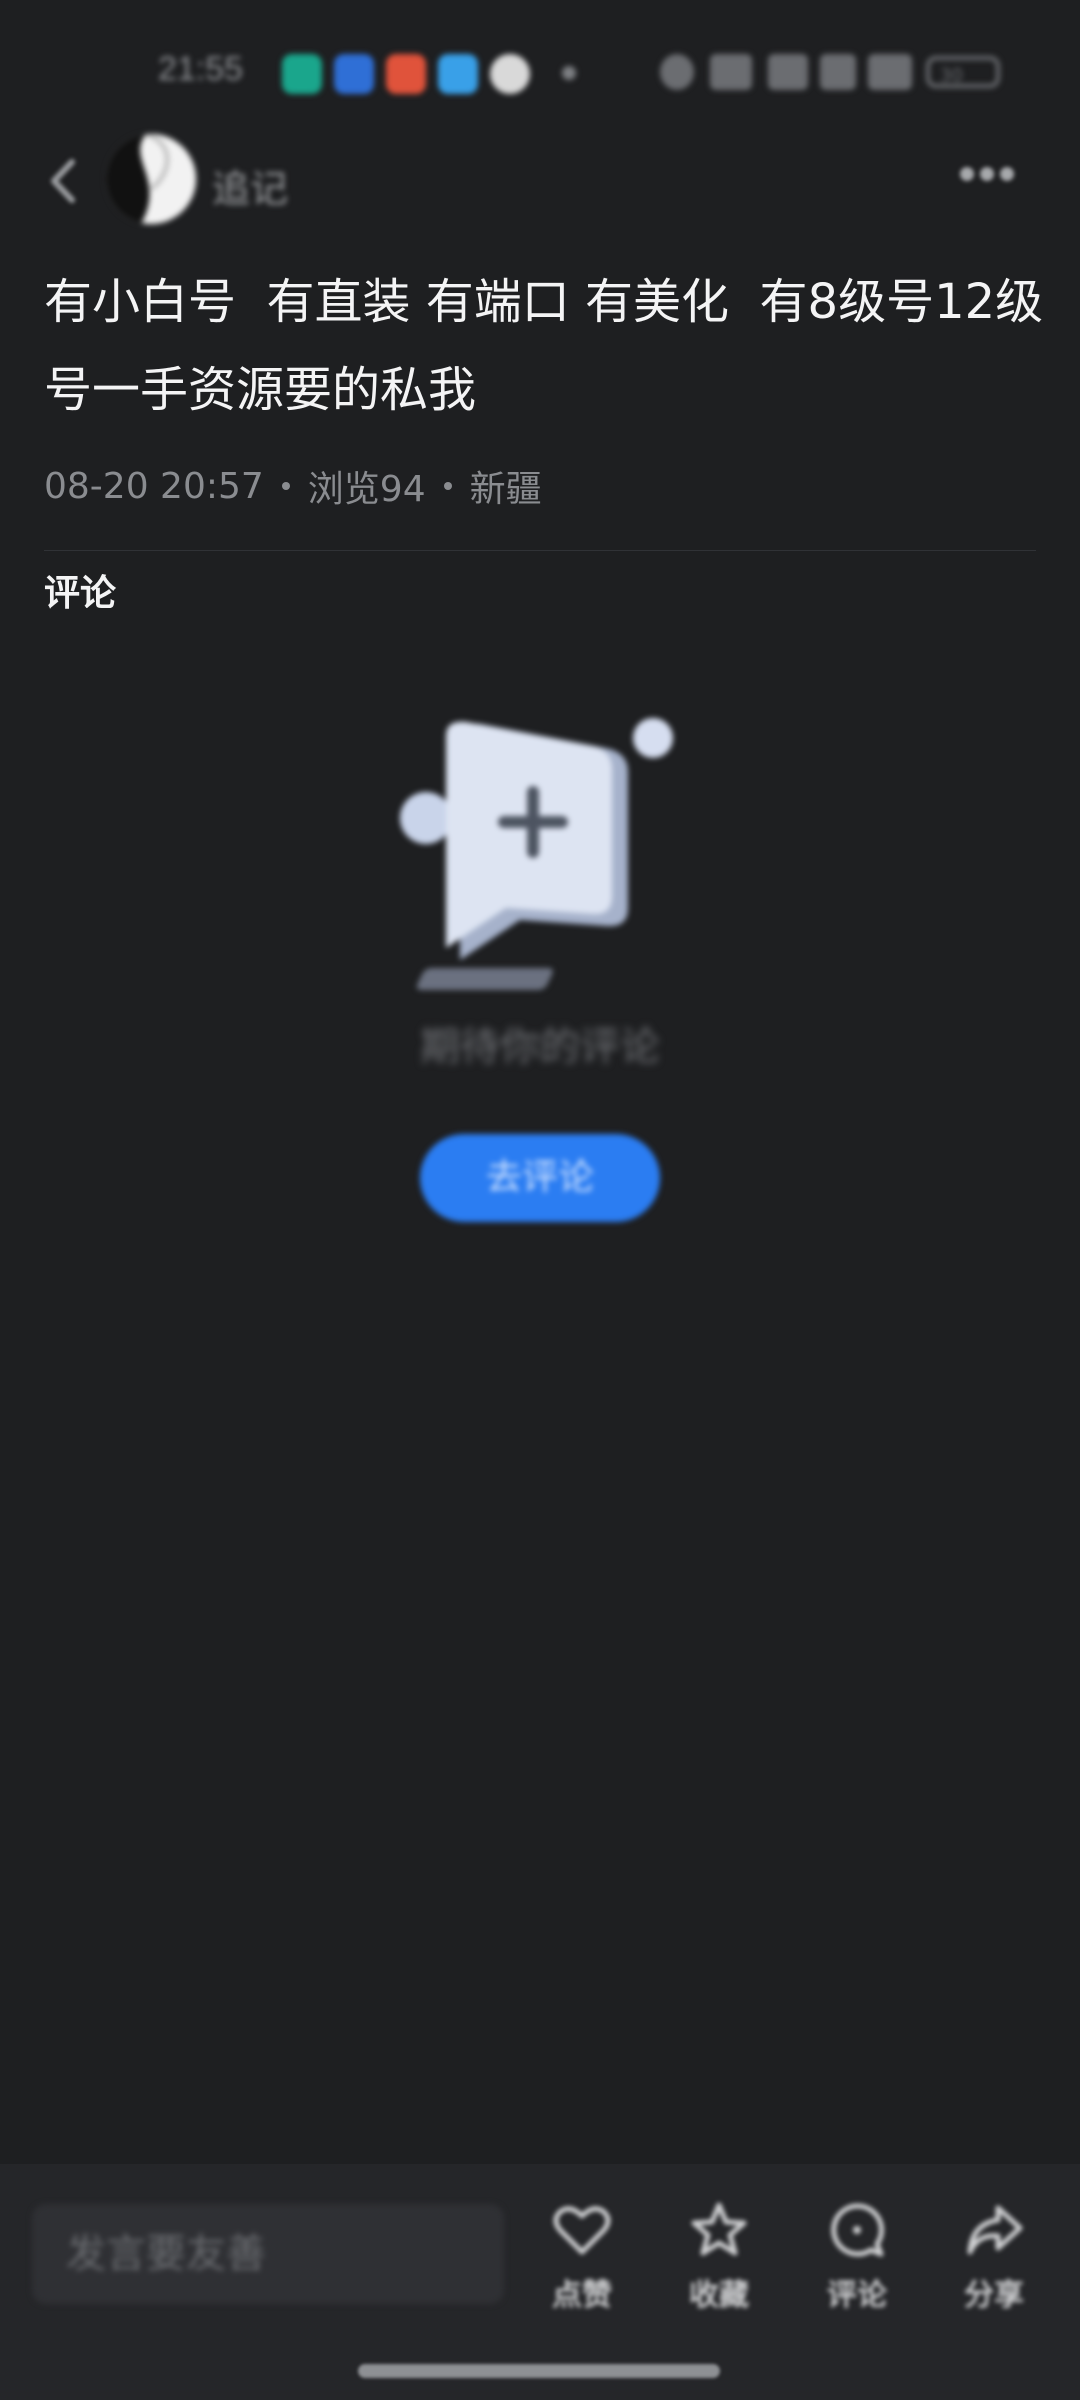 Image resolution: width=1080 pixels, height=2400 pixels. What do you see at coordinates (354, 74) in the screenshot?
I see `message-icon` at bounding box center [354, 74].